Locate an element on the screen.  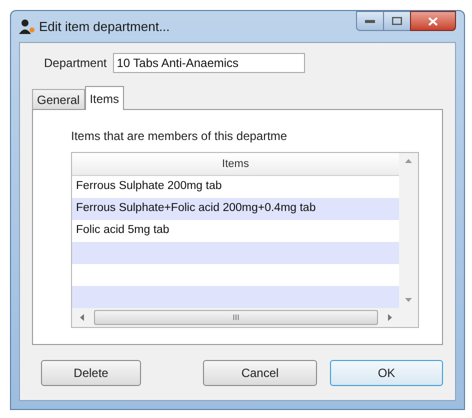
maximize-button is located at coordinates (397, 21).